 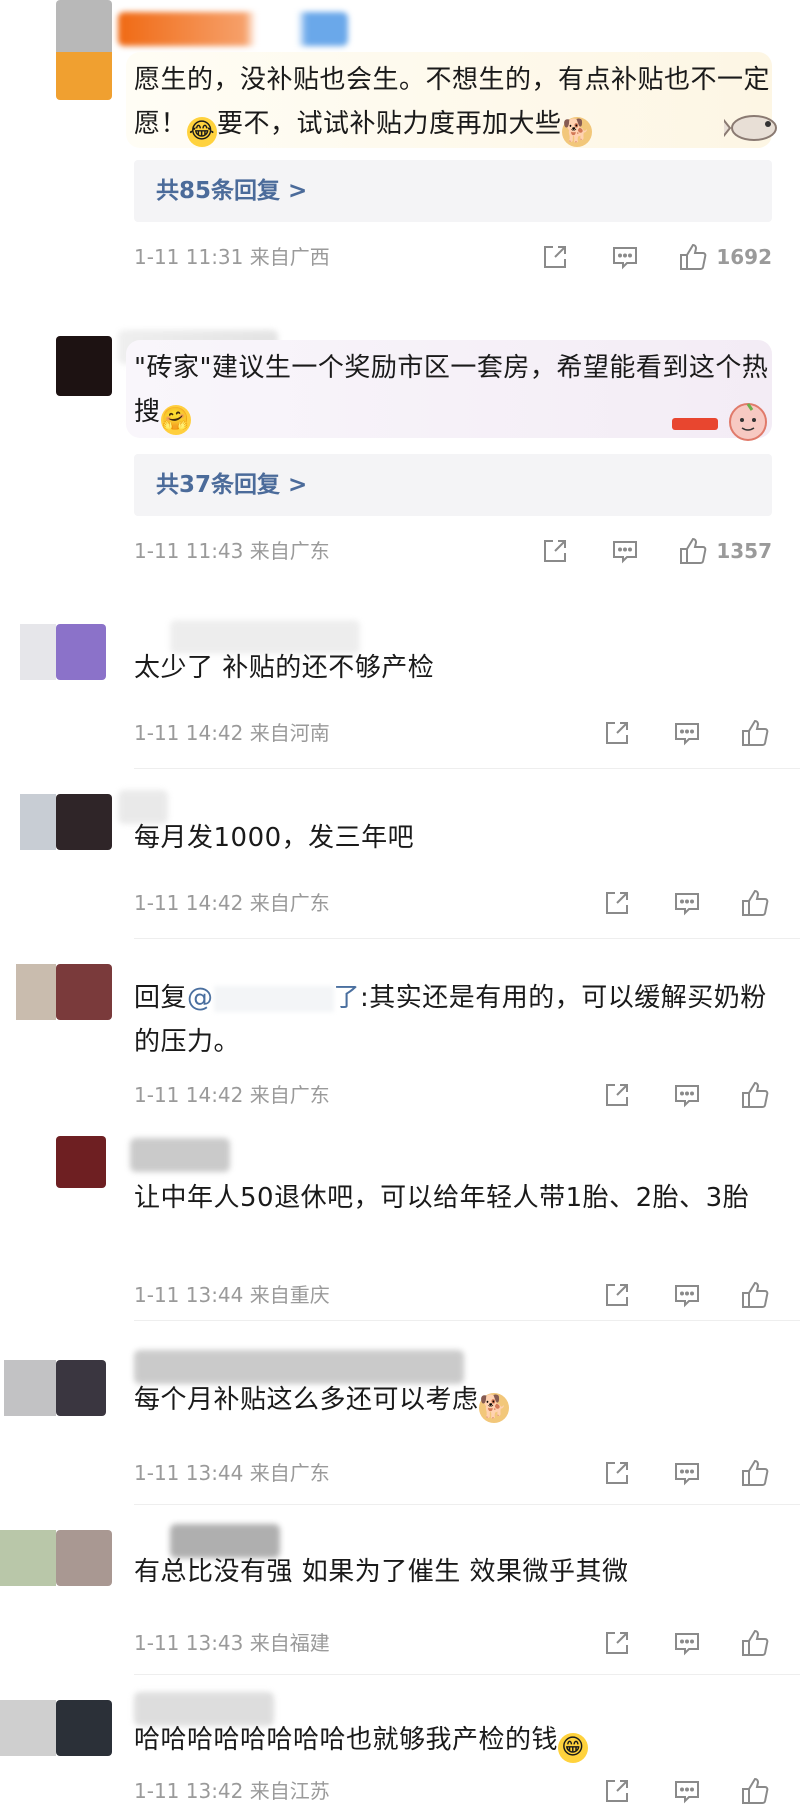 What do you see at coordinates (284, 668) in the screenshot?
I see `comment-text: 太少了 补贴的还不够产检` at bounding box center [284, 668].